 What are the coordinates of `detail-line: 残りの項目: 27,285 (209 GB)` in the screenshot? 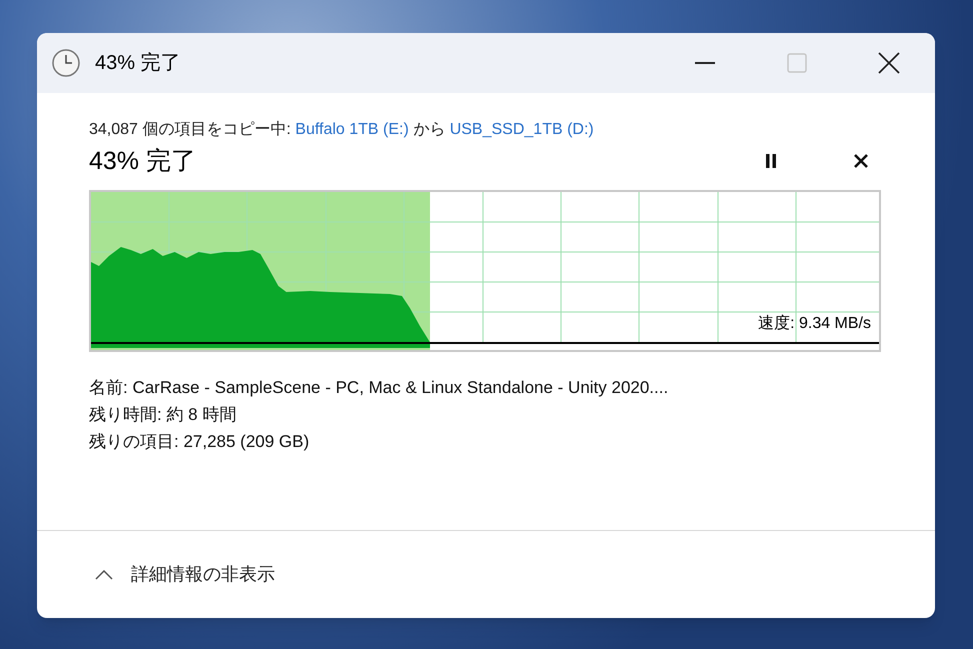 It's located at (199, 442).